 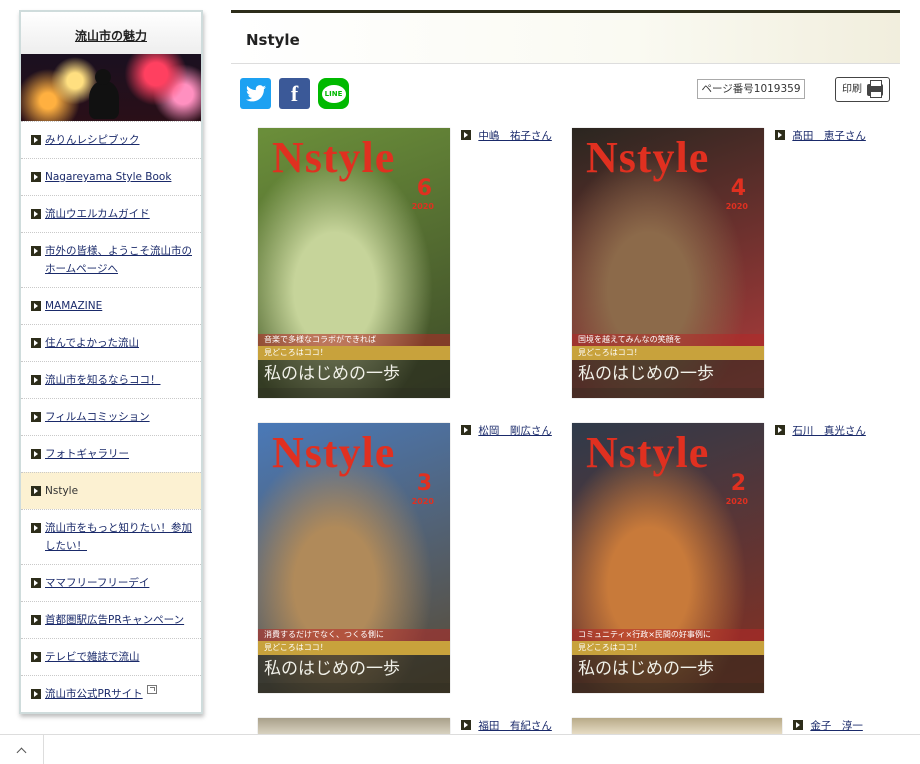 I want to click on scroll-up-button, so click(x=22, y=749).